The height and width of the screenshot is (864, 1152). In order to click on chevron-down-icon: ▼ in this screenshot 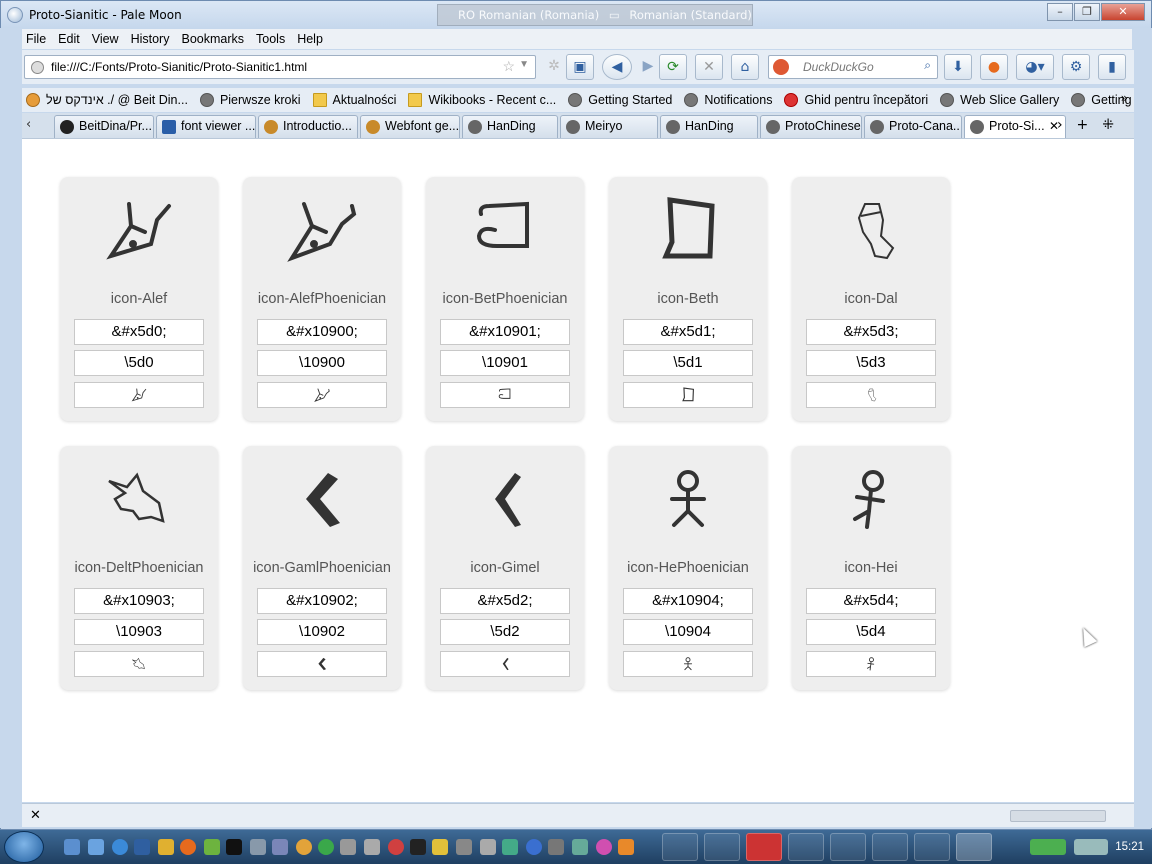, I will do `click(524, 64)`.